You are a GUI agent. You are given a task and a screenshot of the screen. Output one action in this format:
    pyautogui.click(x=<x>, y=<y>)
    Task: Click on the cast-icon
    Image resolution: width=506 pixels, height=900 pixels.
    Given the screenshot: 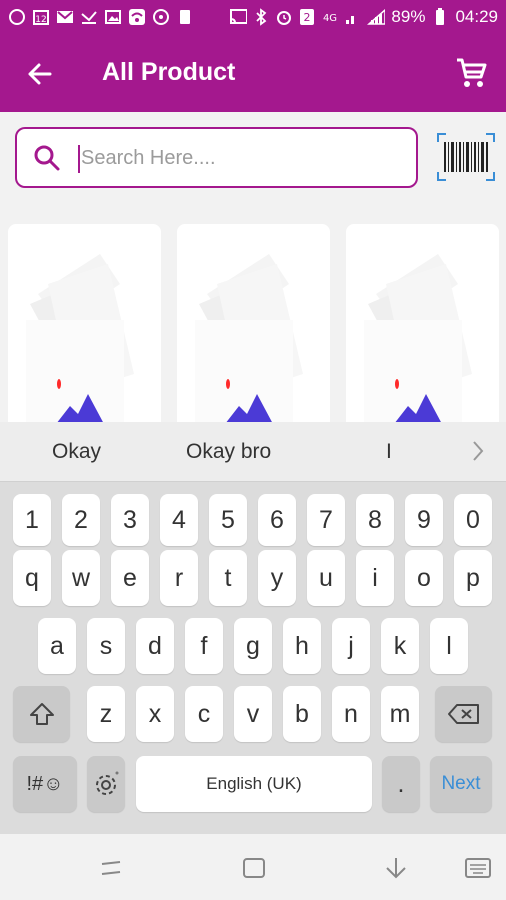 What is the action you would take?
    pyautogui.click(x=238, y=17)
    